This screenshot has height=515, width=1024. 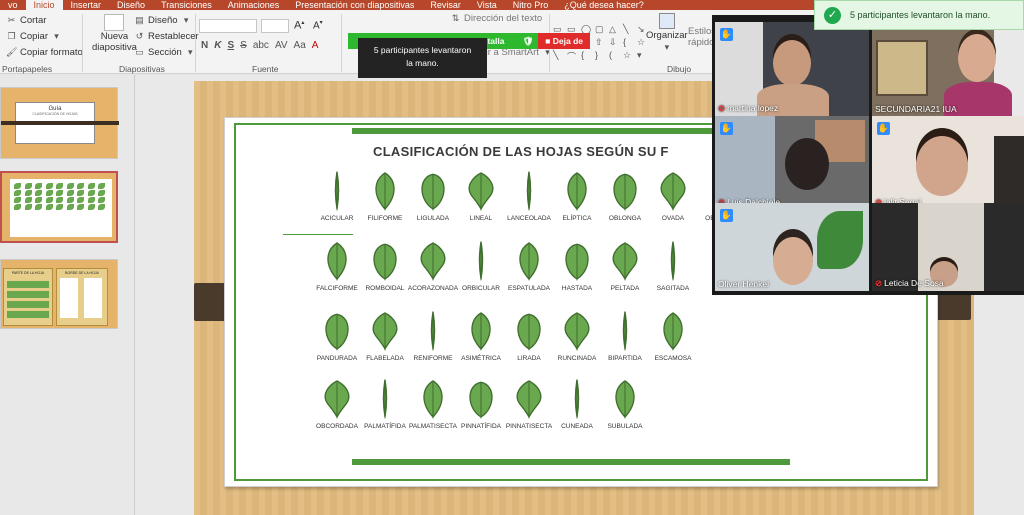 What do you see at coordinates (318, 25) in the screenshot?
I see `shrink-font-button: A▾` at bounding box center [318, 25].